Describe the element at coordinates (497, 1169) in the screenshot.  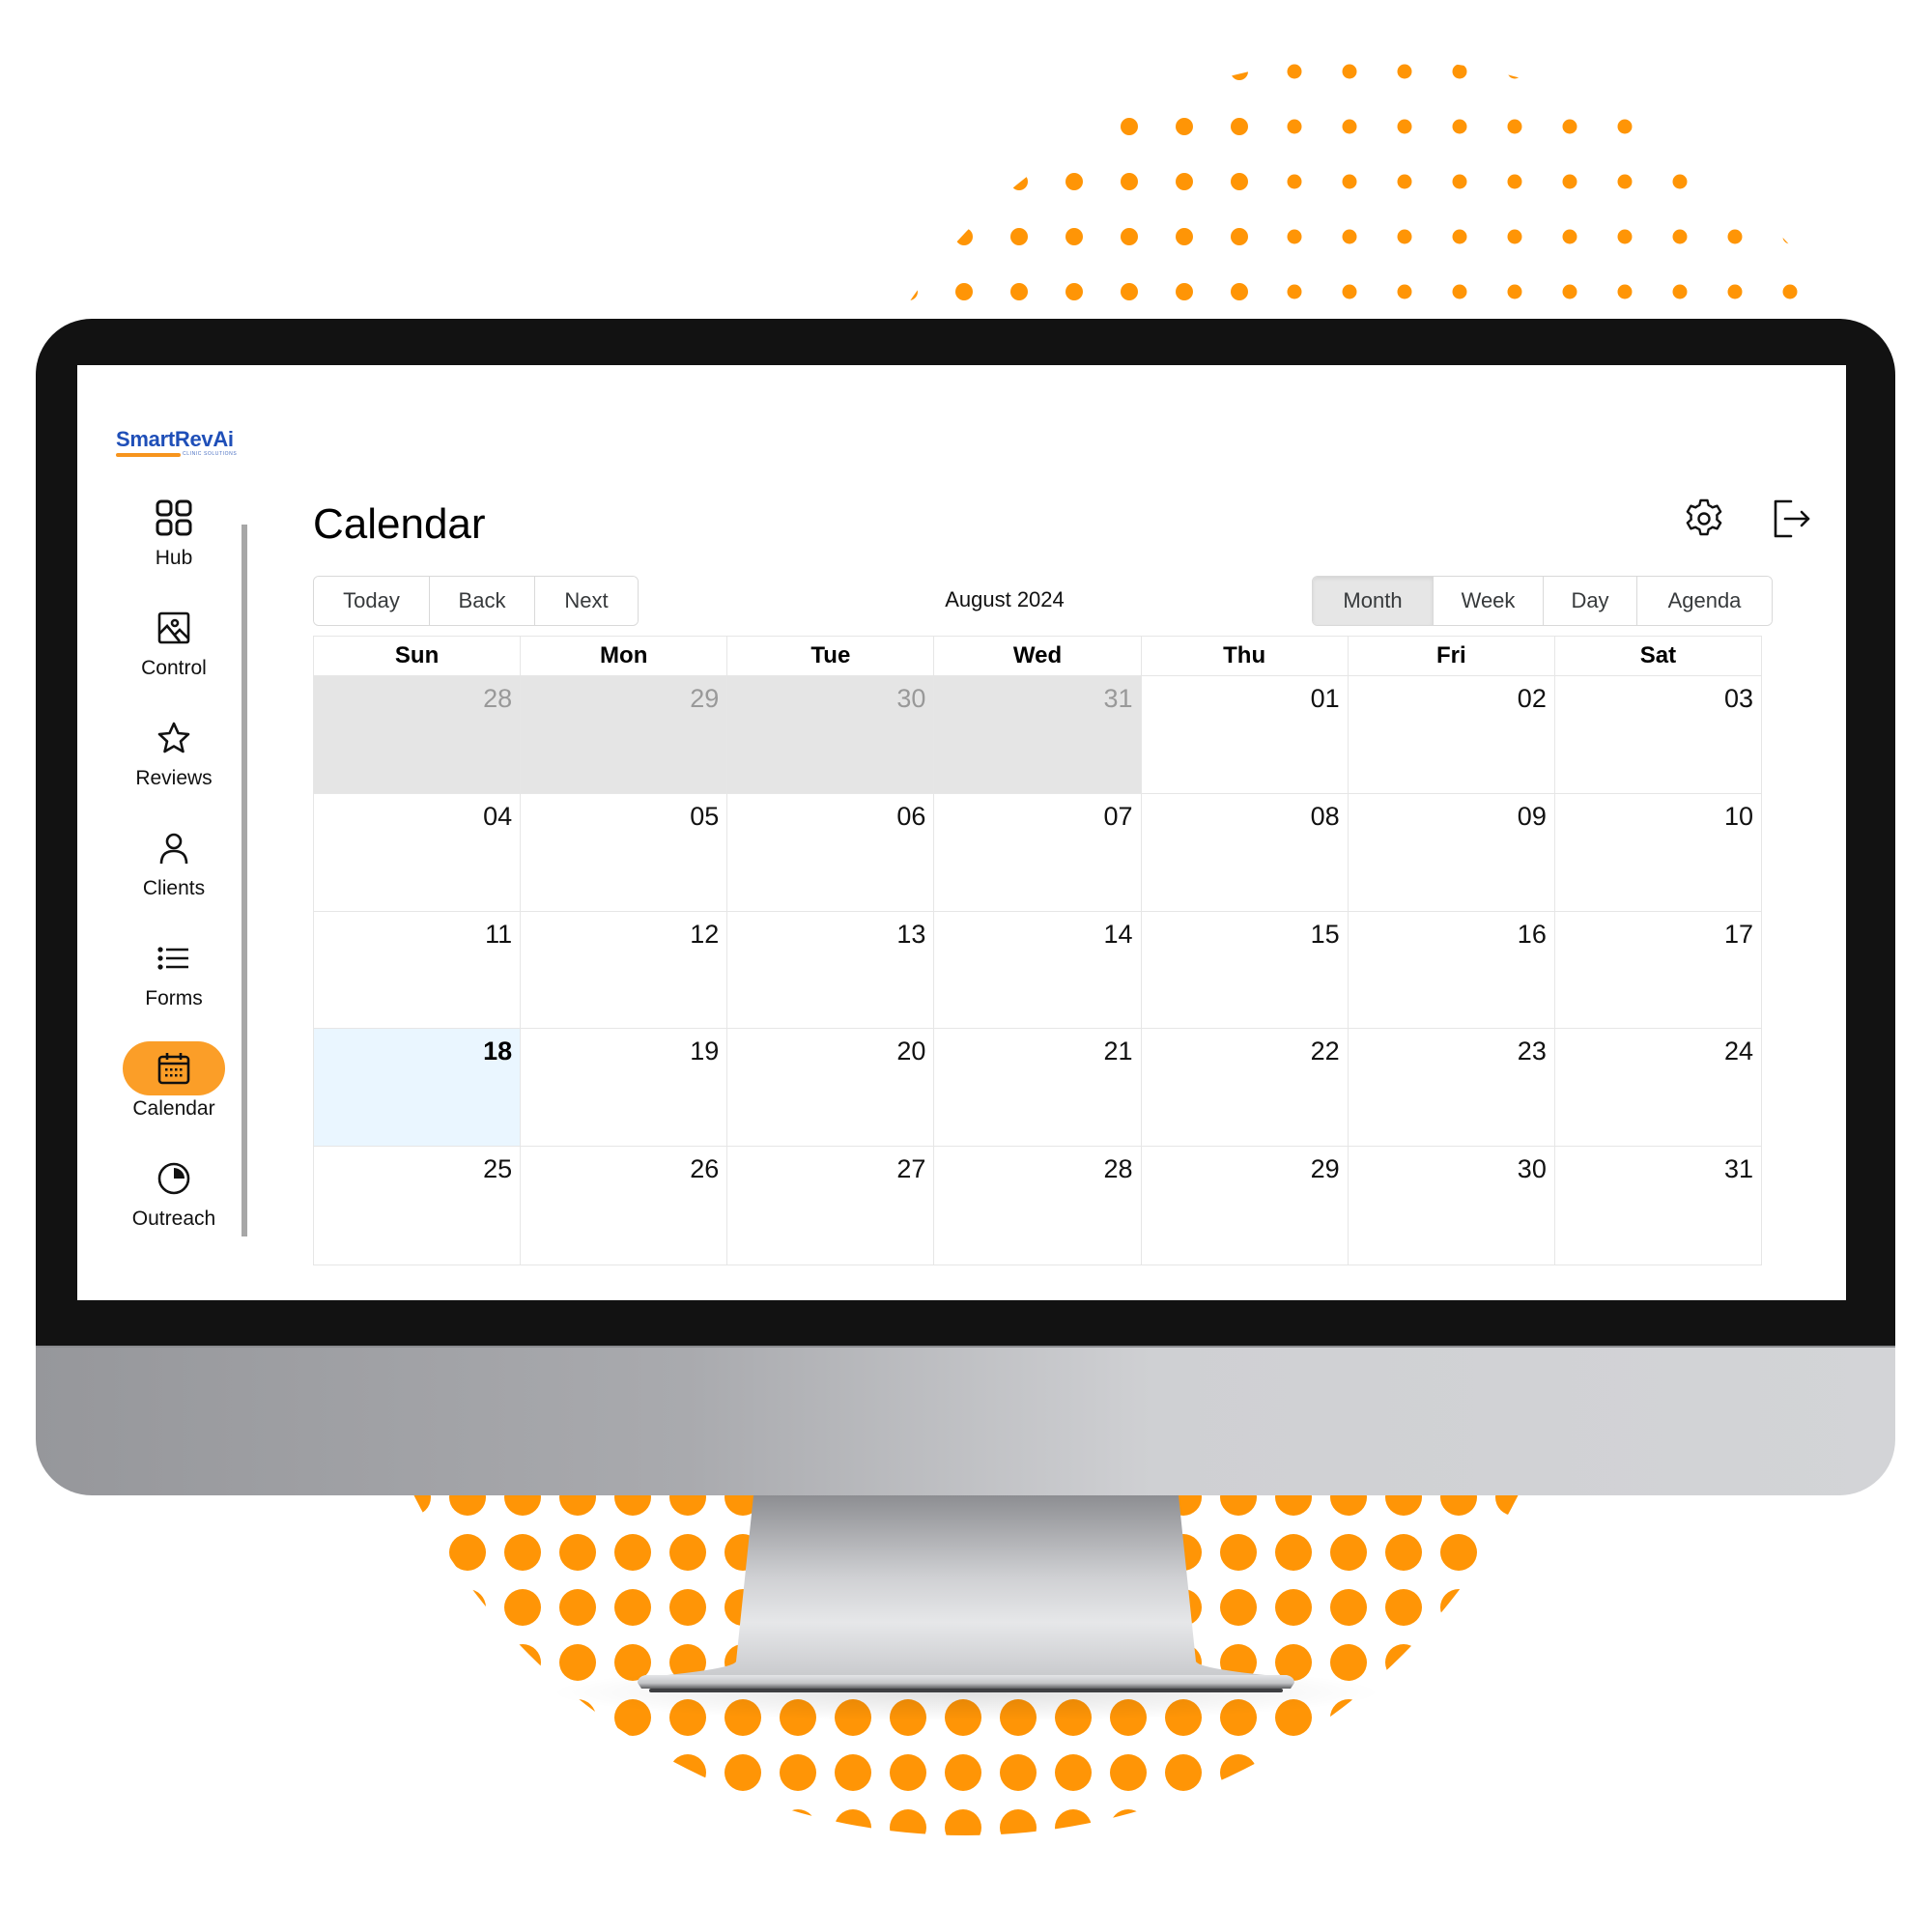
I see `day-number: 25` at that location.